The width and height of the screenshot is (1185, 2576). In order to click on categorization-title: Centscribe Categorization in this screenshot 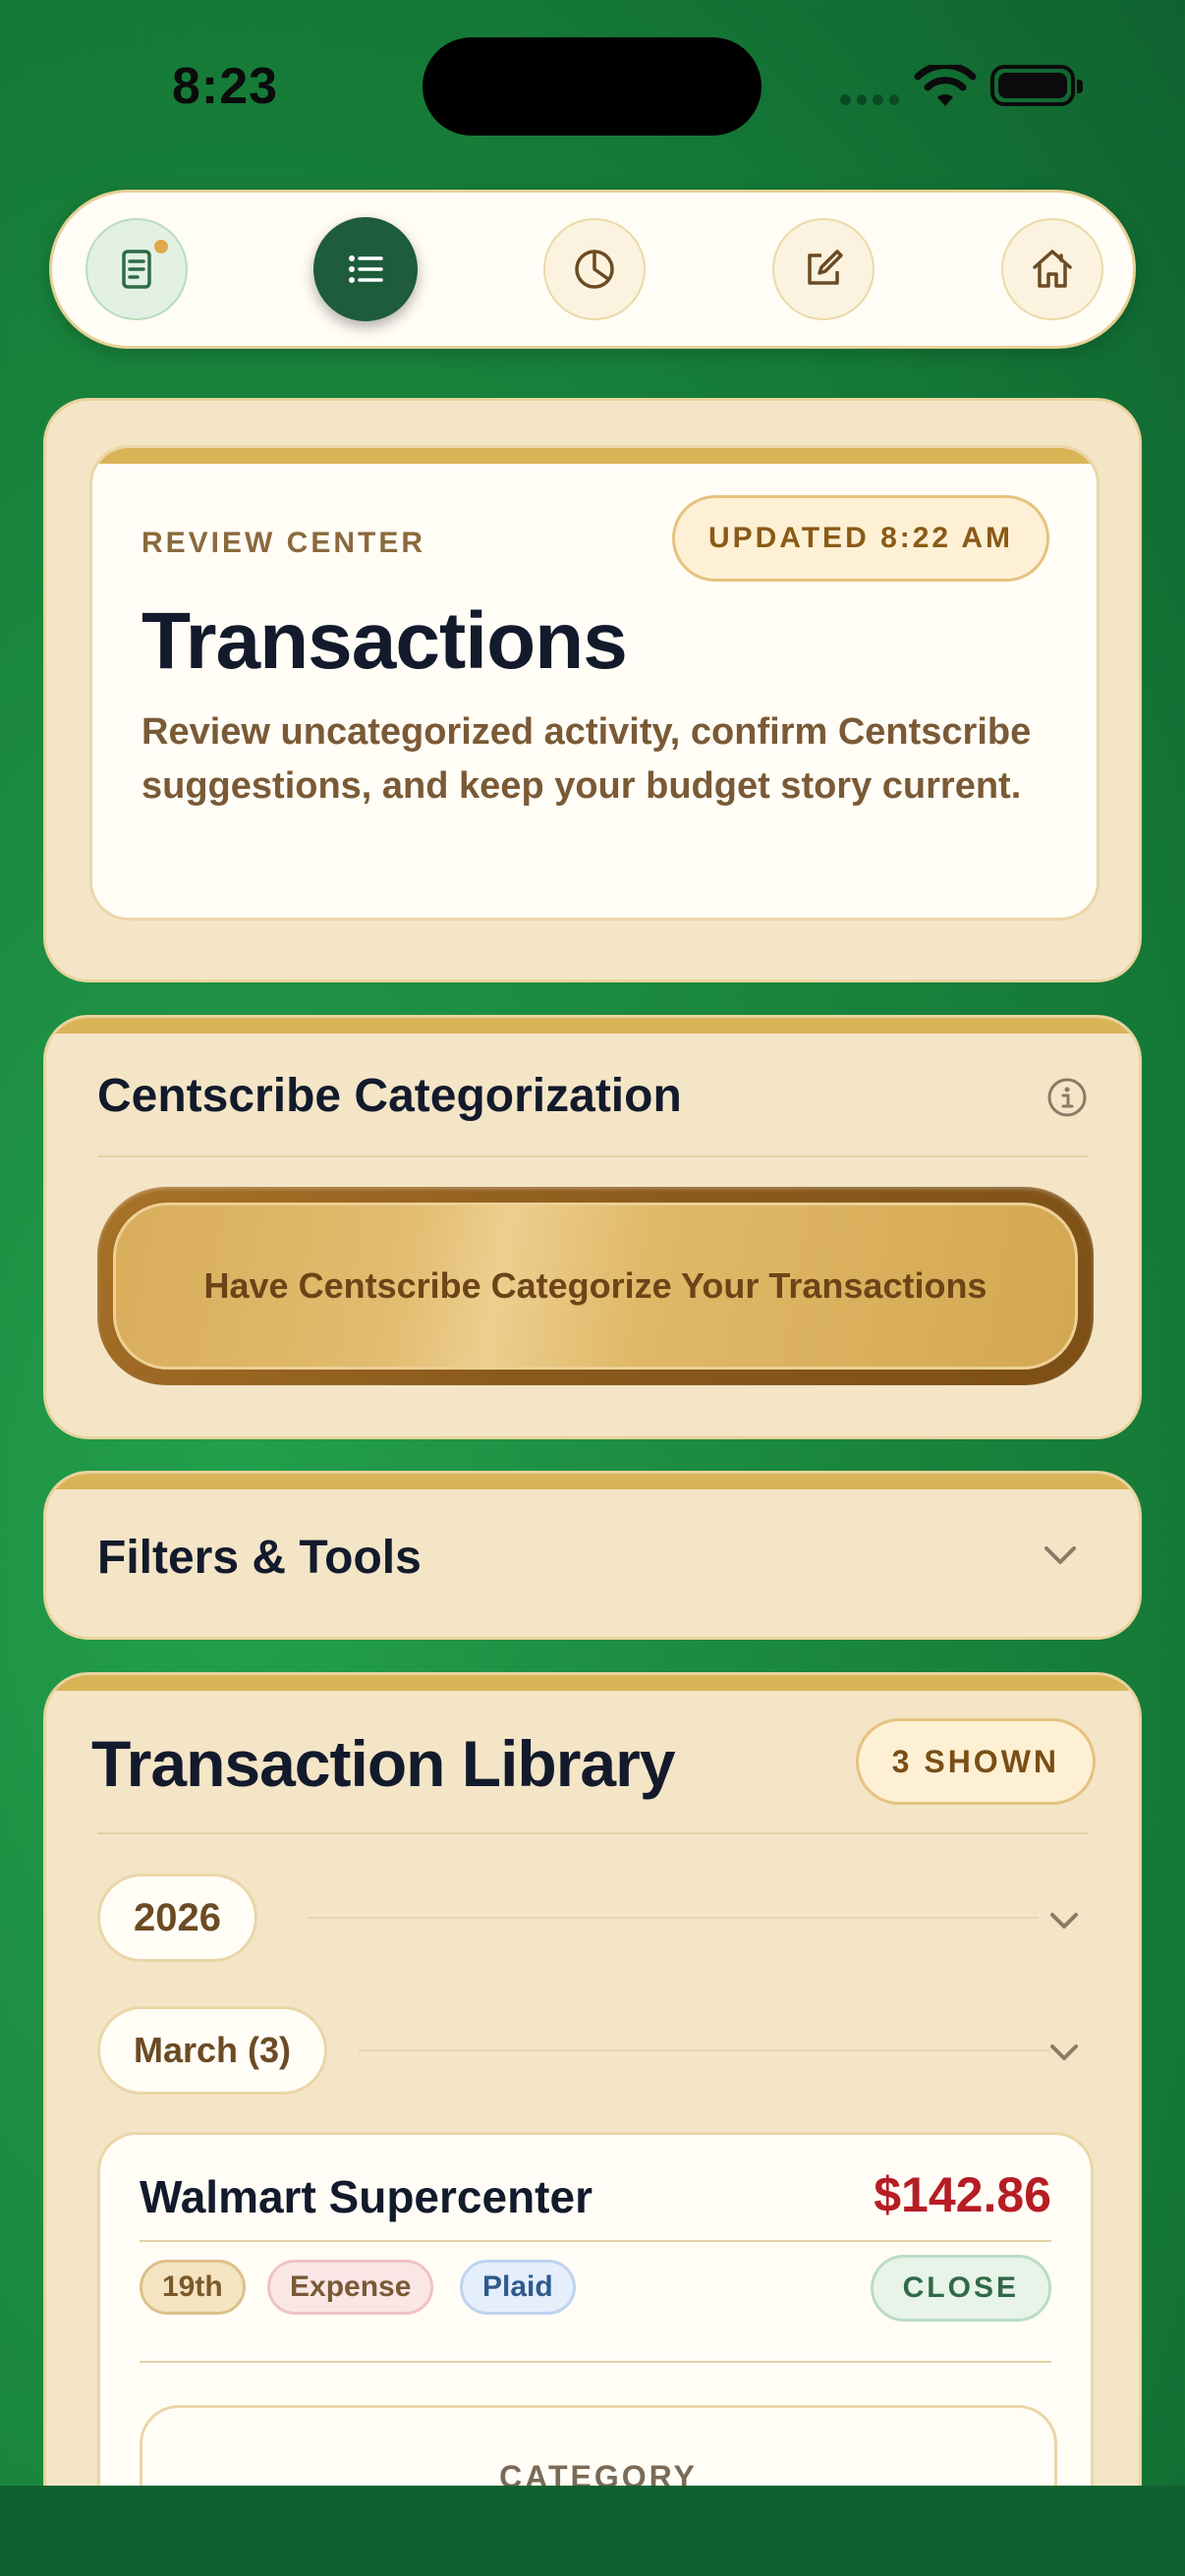, I will do `click(389, 1096)`.